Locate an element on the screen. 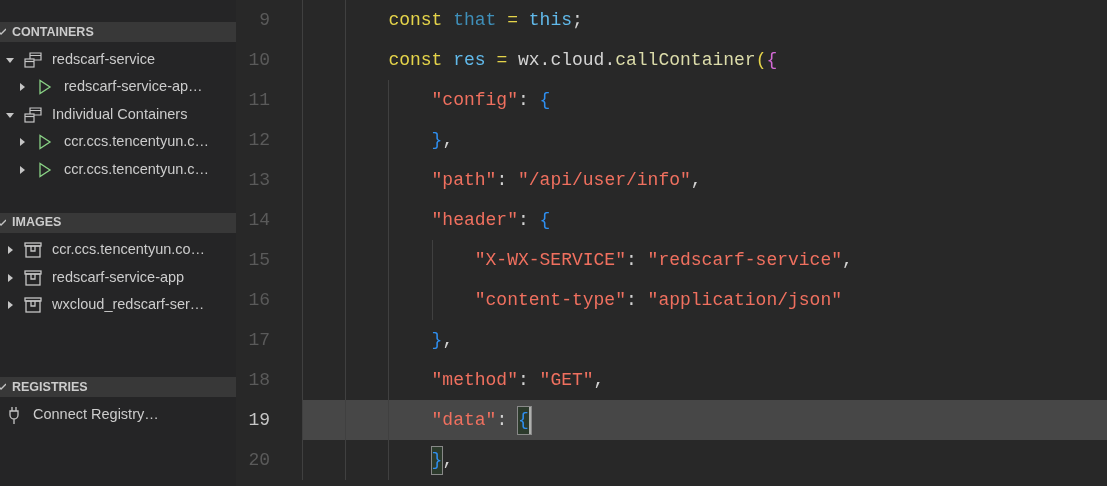 This screenshot has height=486, width=1107. section-title: IMAGES is located at coordinates (37, 223).